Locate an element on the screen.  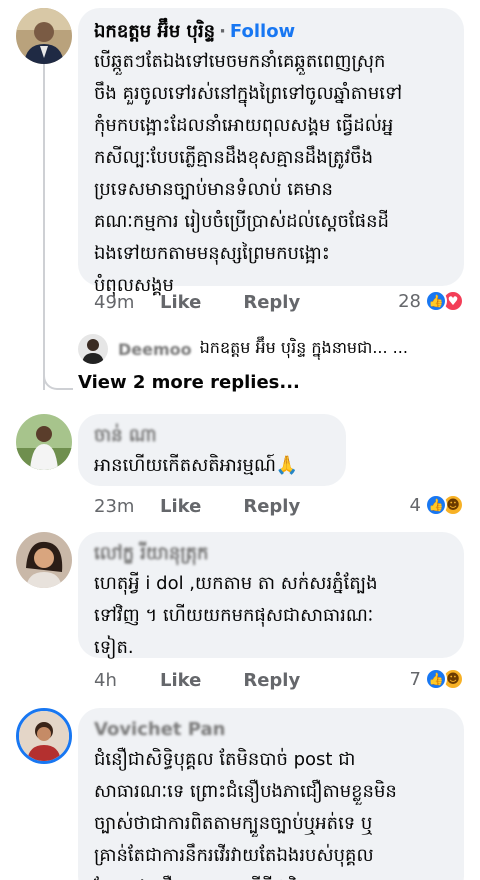
comment-text: អានហើយកើតសតិអារម្មណ៍🙏 is located at coordinates (211, 466).